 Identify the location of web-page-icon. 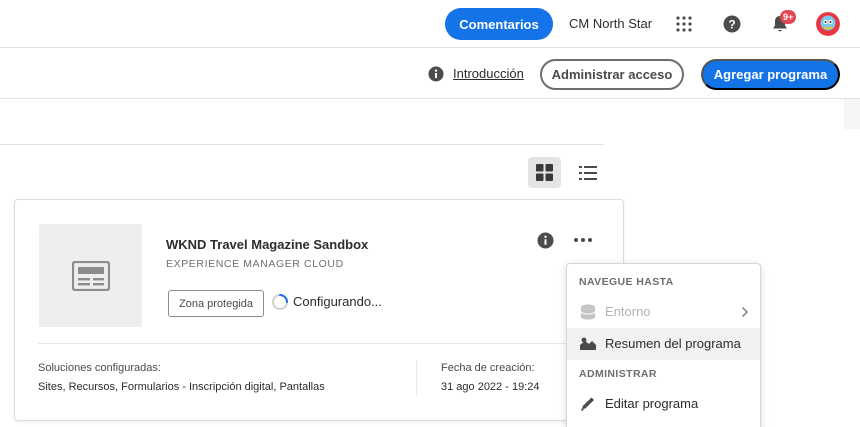
(90, 275).